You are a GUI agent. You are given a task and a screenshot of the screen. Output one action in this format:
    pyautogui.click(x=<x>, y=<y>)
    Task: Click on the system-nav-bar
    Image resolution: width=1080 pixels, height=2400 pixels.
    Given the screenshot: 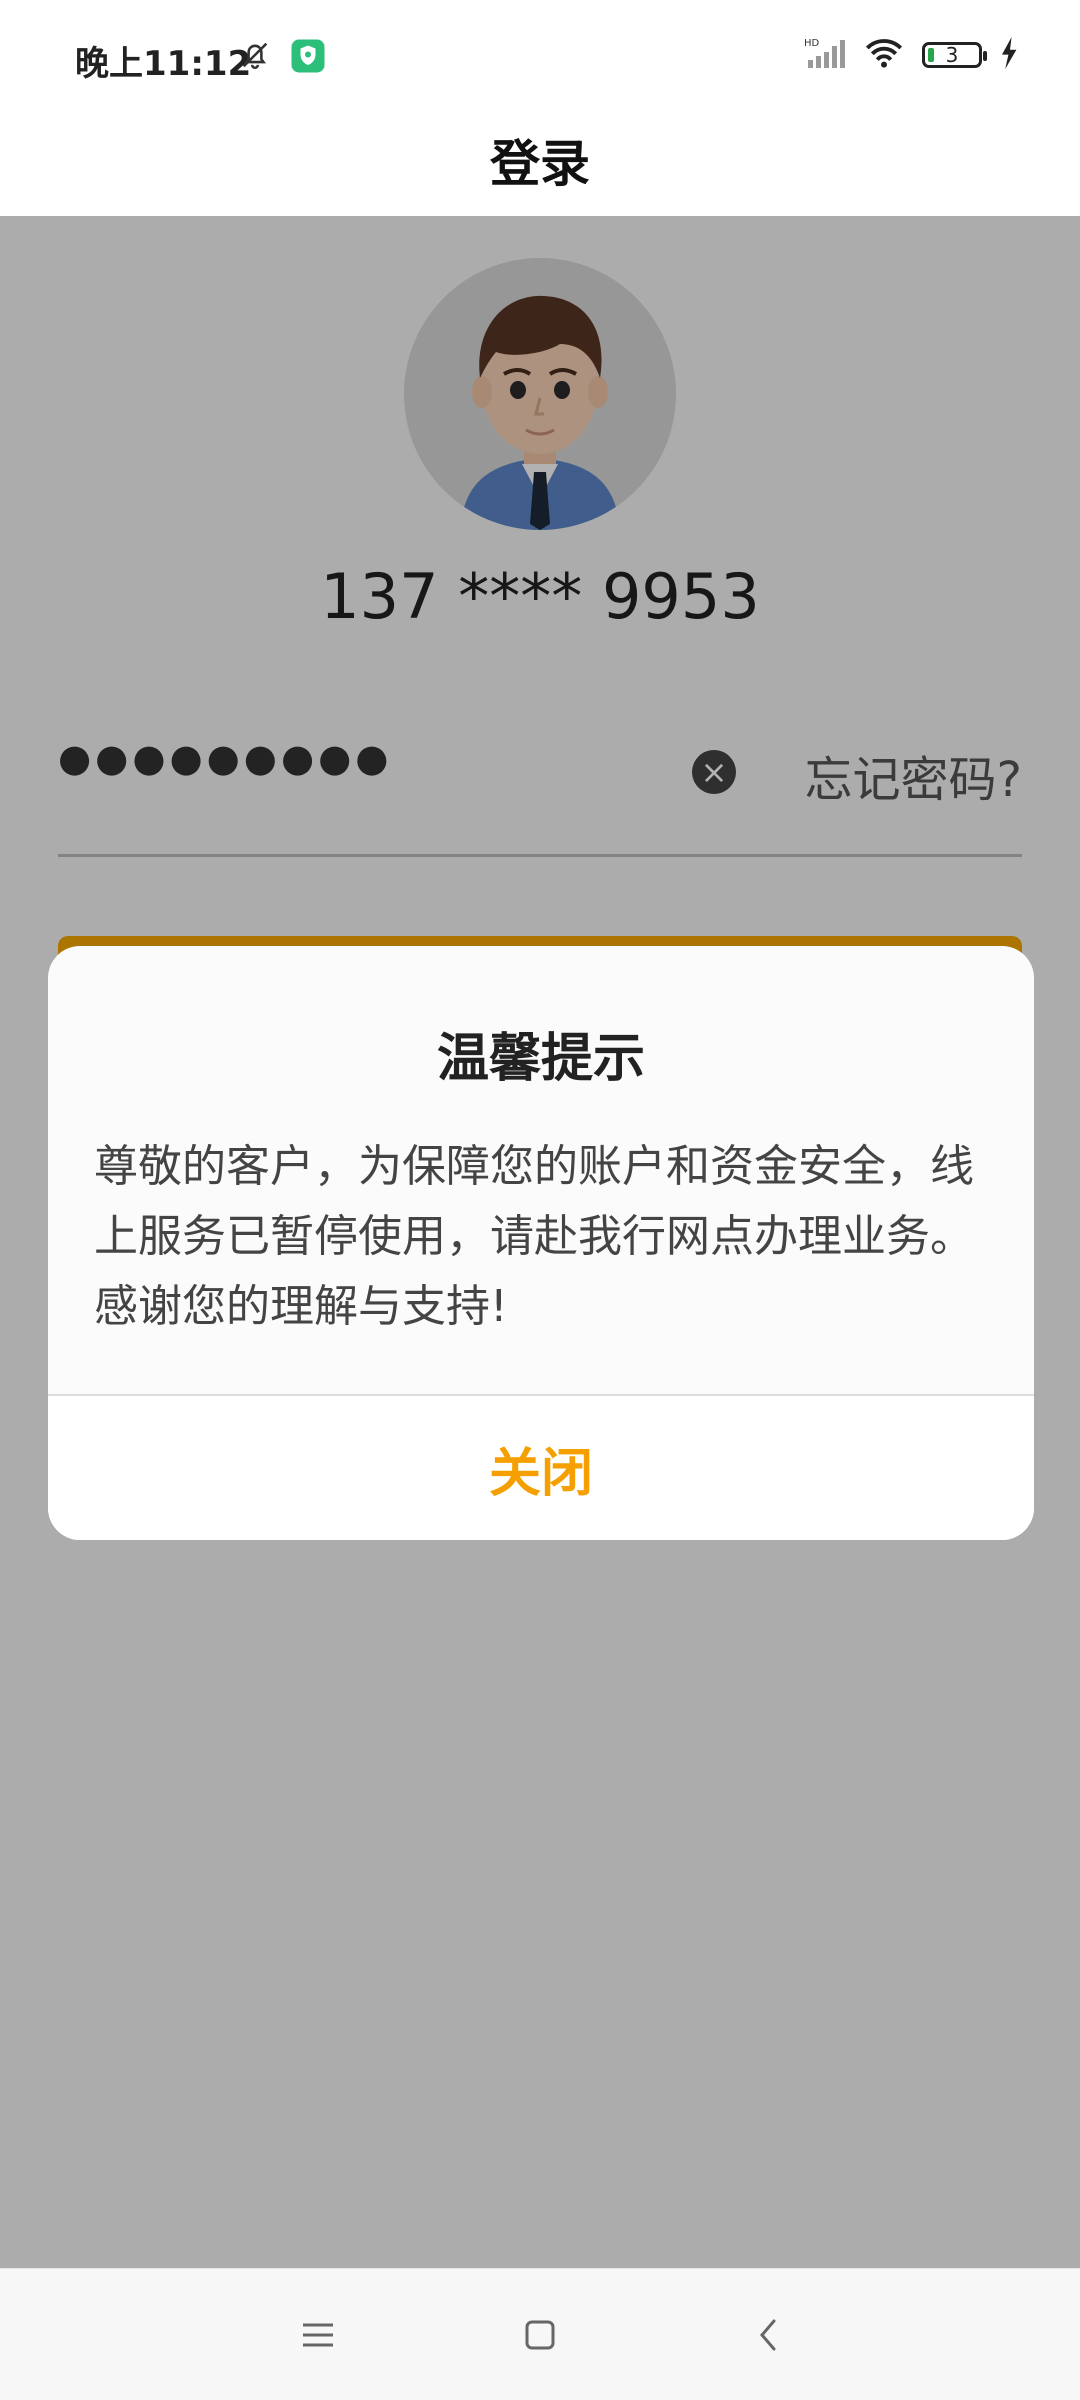 What is the action you would take?
    pyautogui.click(x=540, y=2334)
    